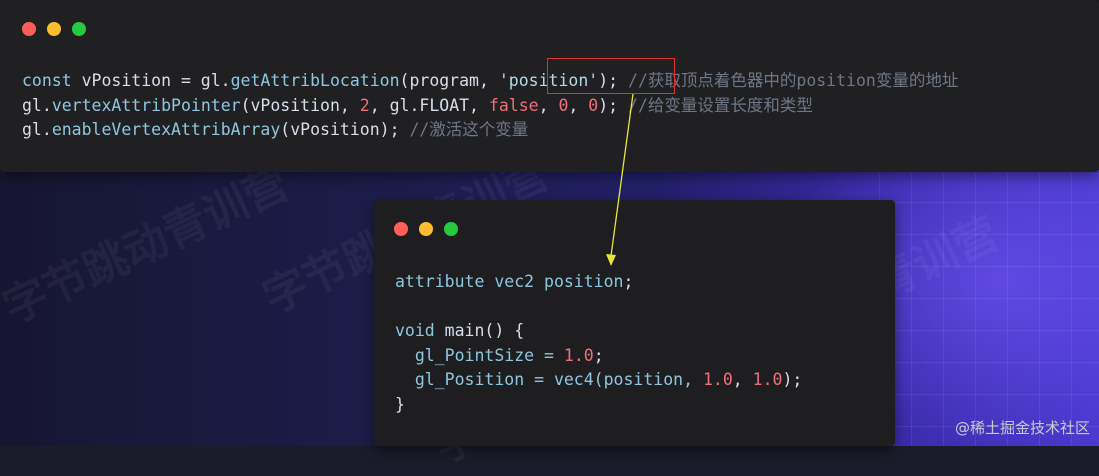  What do you see at coordinates (1022, 428) in the screenshot?
I see `source-watermark: @稀土掘金技术社区` at bounding box center [1022, 428].